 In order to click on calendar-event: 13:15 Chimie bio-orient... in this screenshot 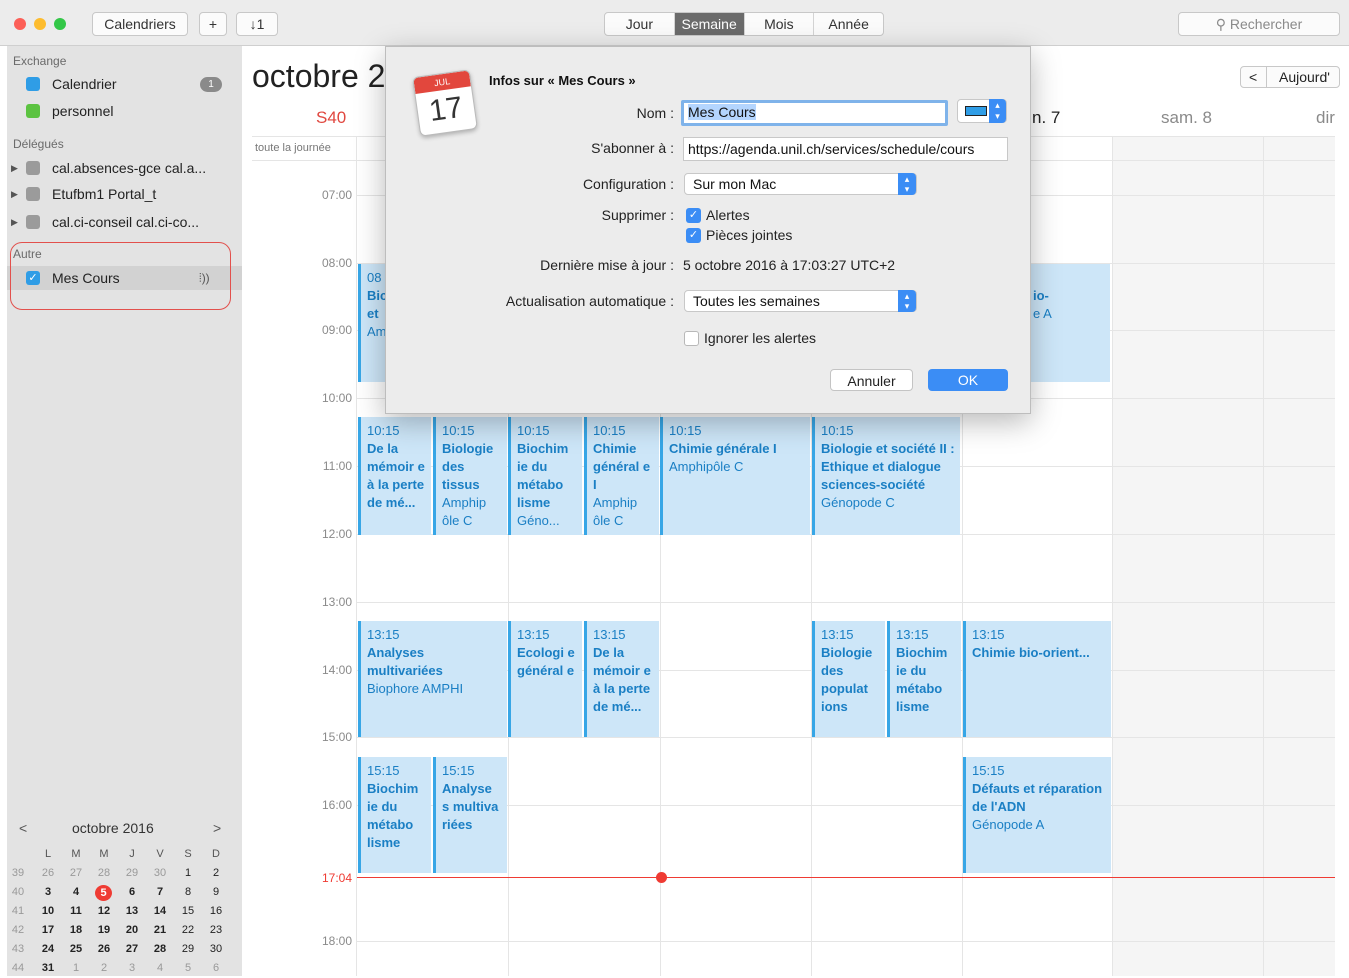, I will do `click(1037, 679)`.